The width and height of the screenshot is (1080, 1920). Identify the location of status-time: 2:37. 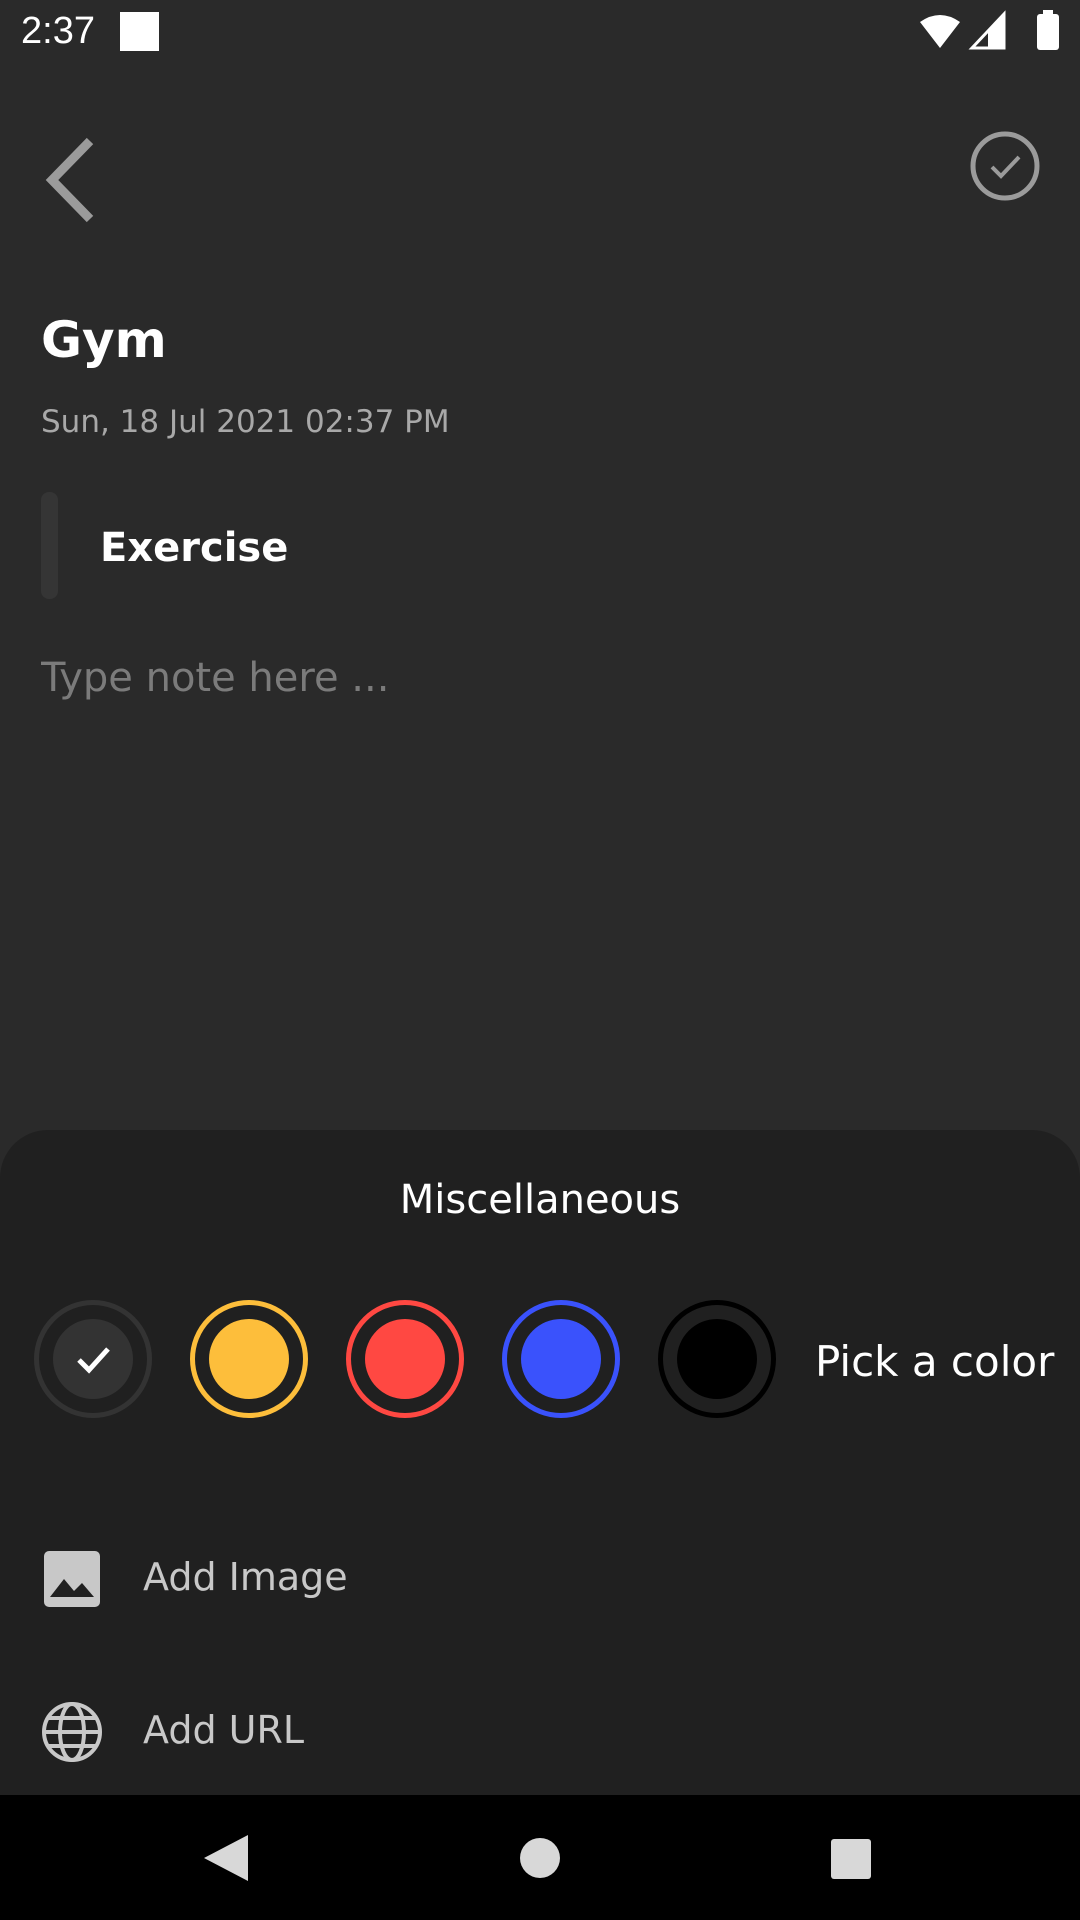
(58, 31).